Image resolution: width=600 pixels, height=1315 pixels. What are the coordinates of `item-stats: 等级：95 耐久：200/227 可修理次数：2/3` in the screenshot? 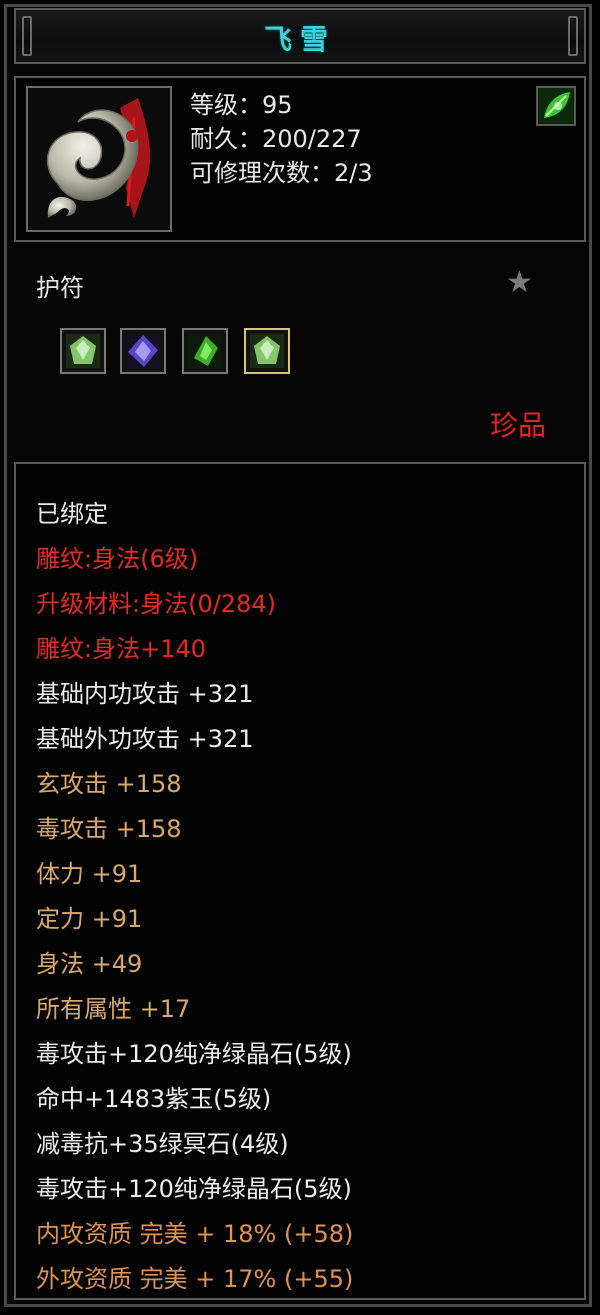 It's located at (281, 139).